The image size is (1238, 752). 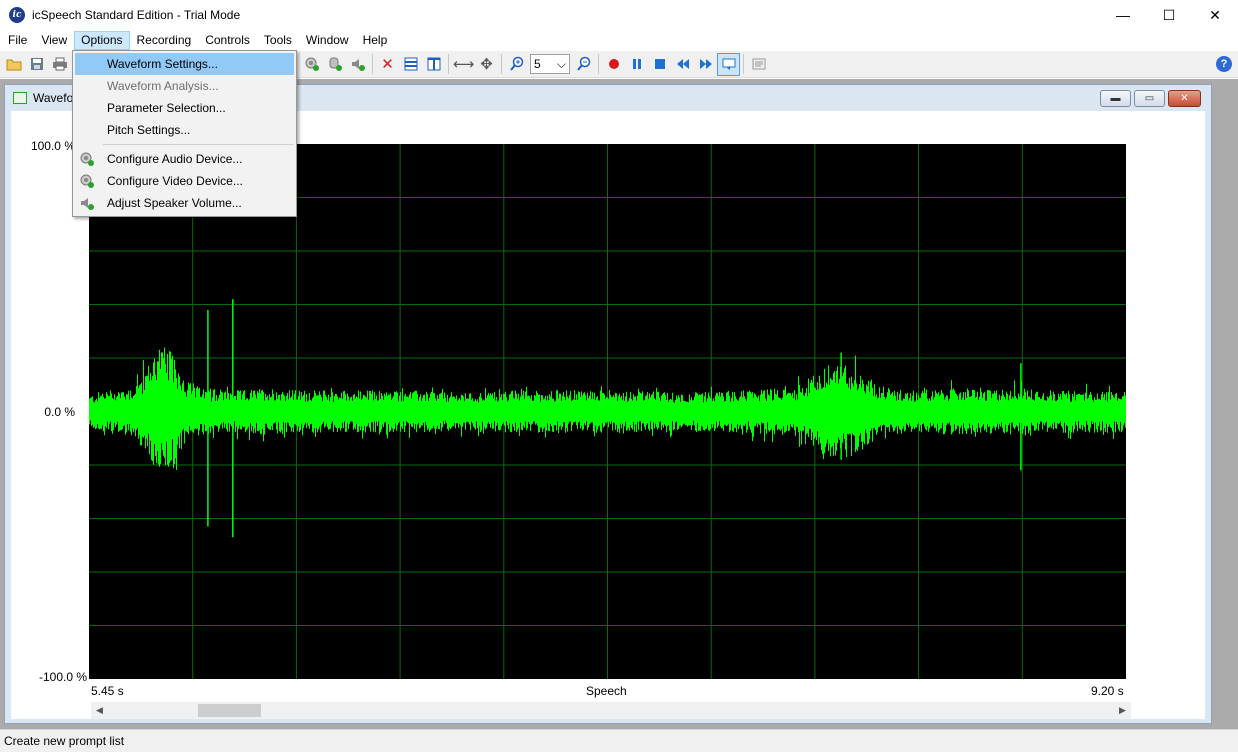 I want to click on audio-device-add-icon, so click(x=311, y=64).